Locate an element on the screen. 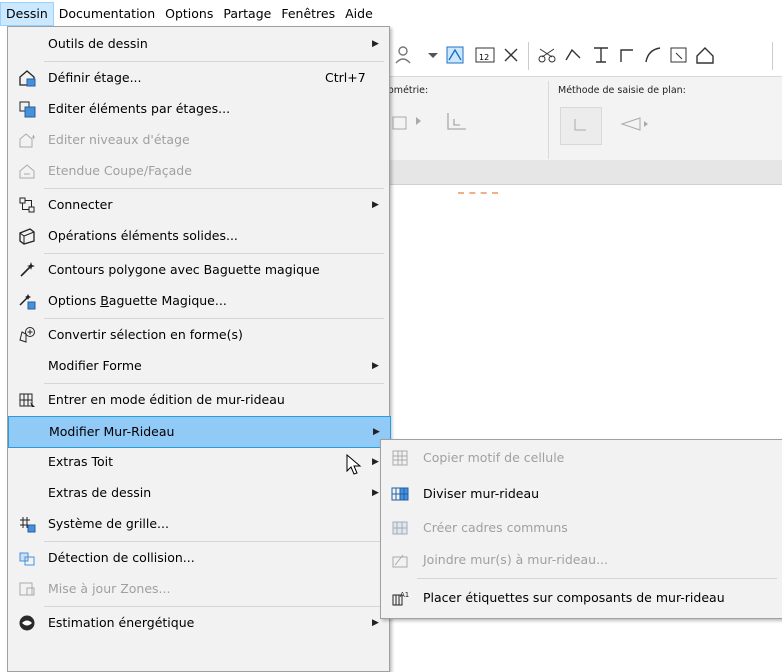 Image resolution: width=782 pixels, height=672 pixels. menu-options: Options is located at coordinates (189, 14).